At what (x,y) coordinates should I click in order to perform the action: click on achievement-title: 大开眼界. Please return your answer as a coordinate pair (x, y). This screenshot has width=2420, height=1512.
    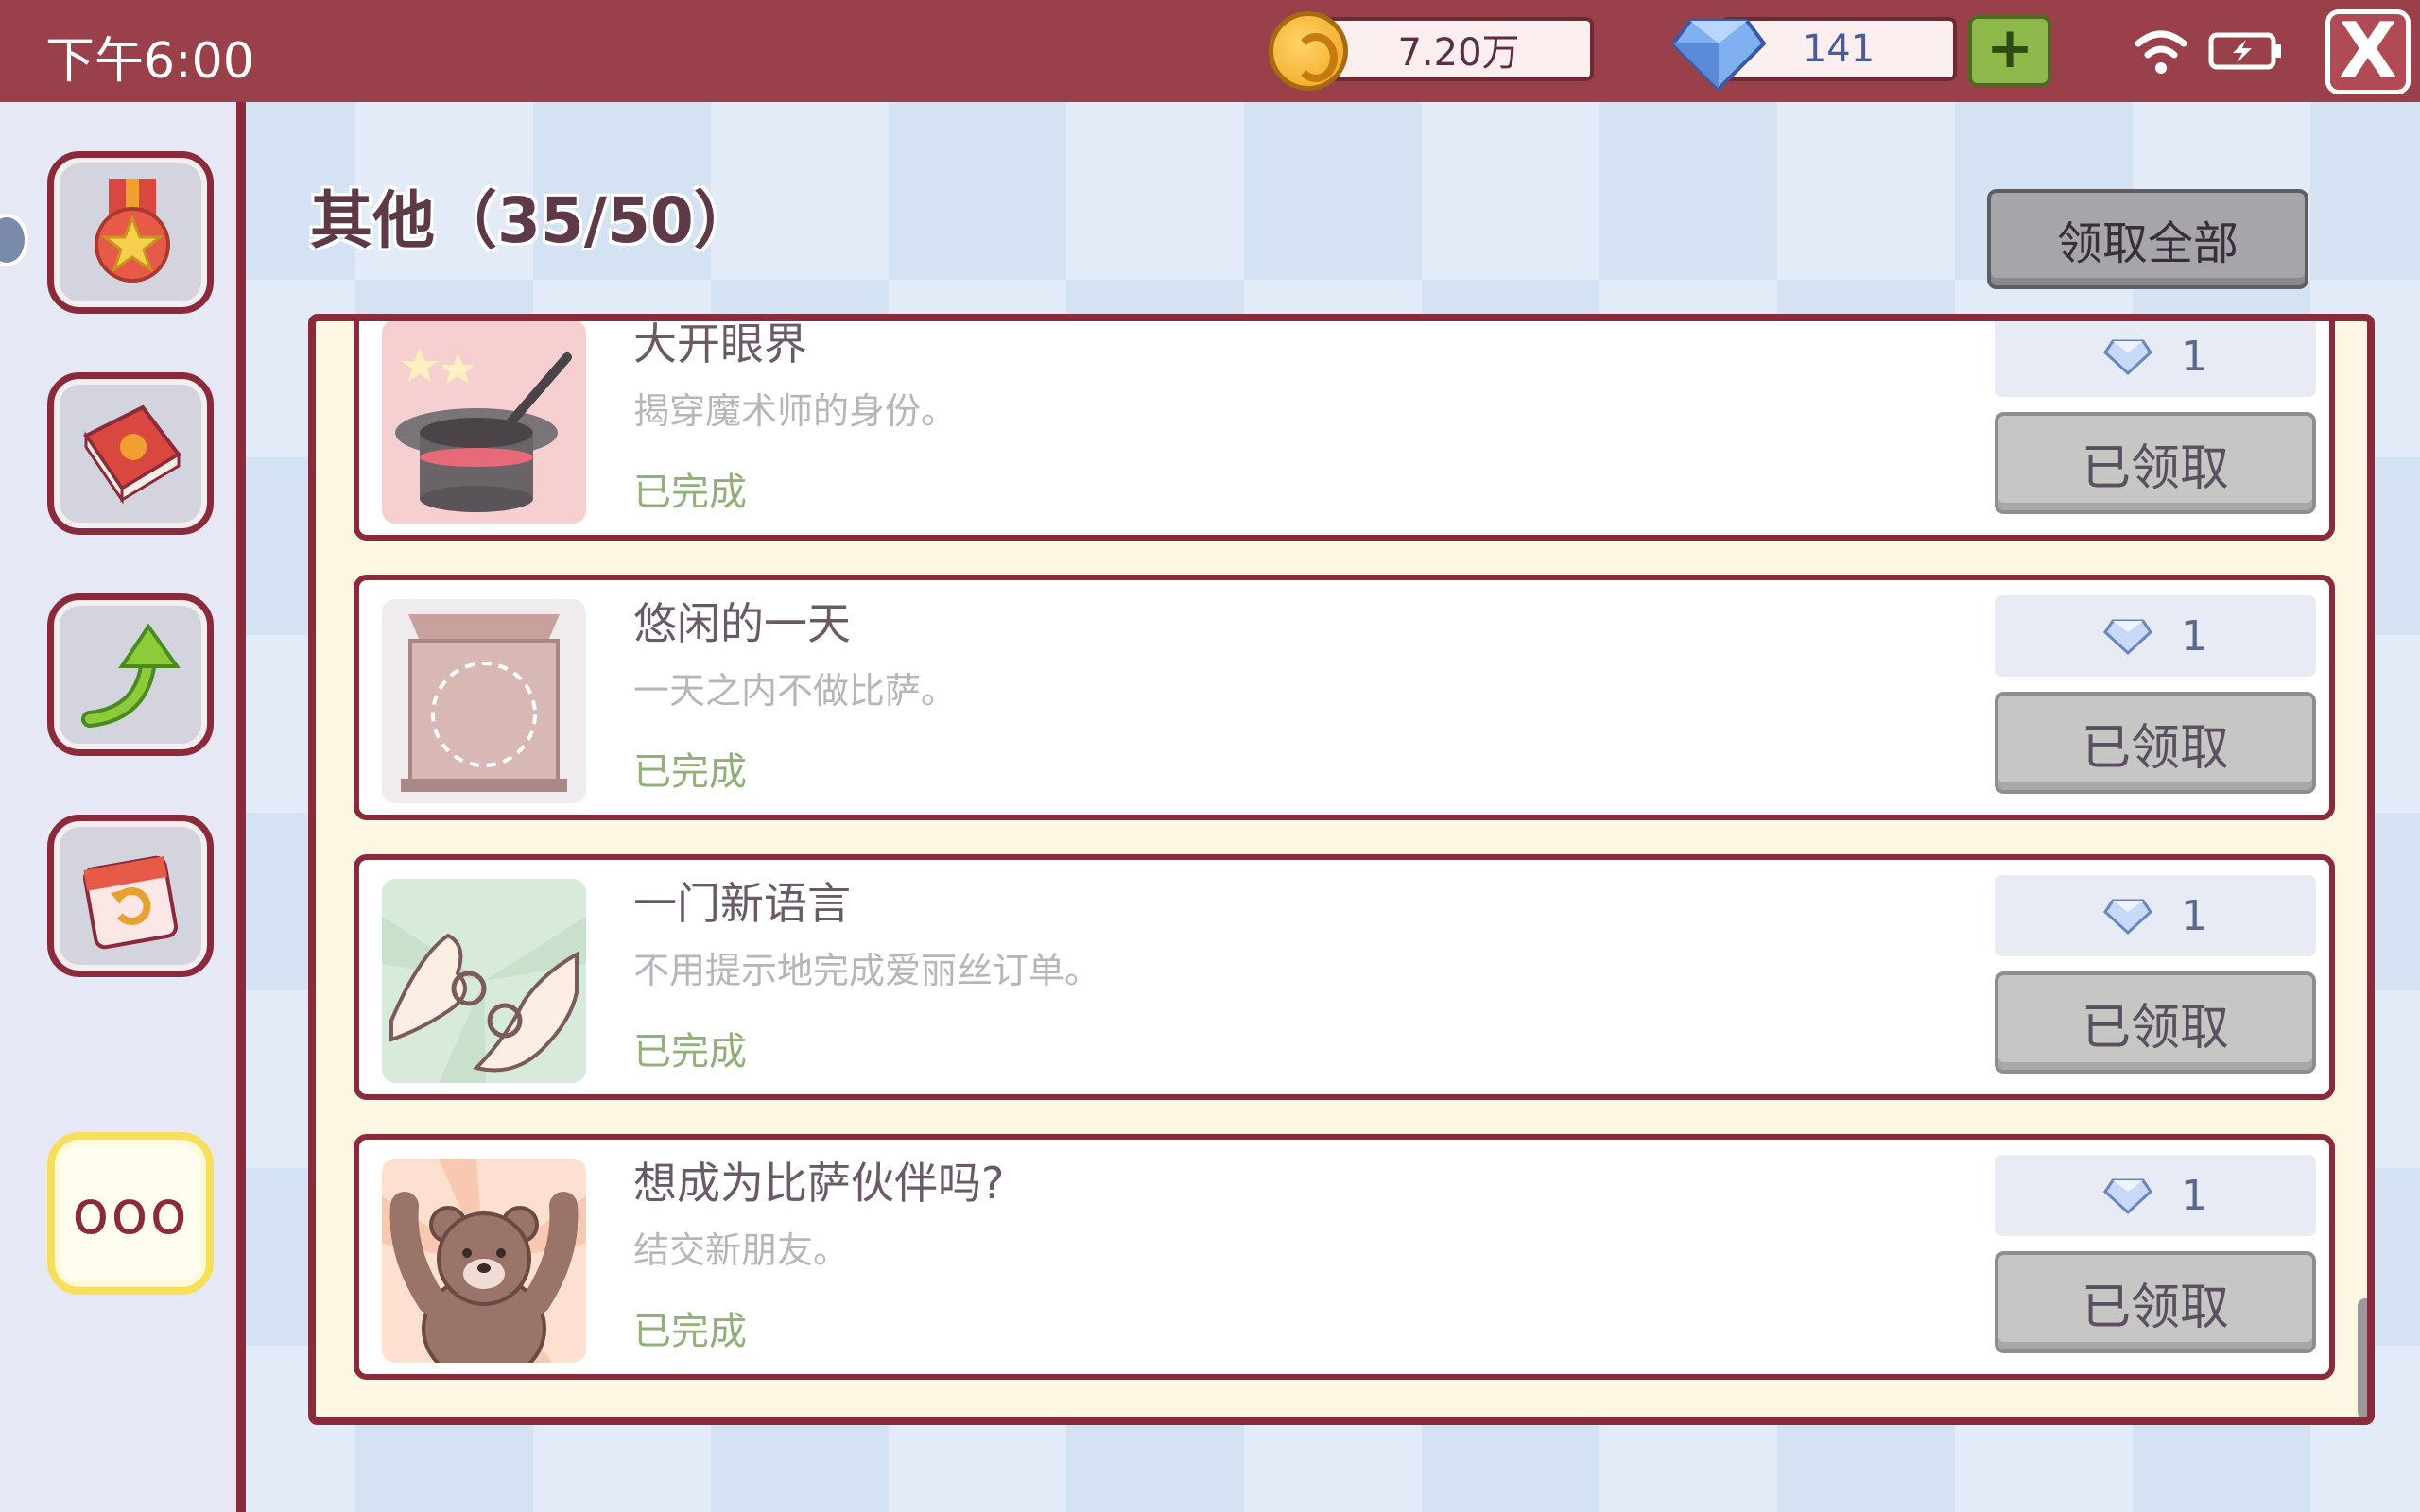
    Looking at the image, I should click on (720, 343).